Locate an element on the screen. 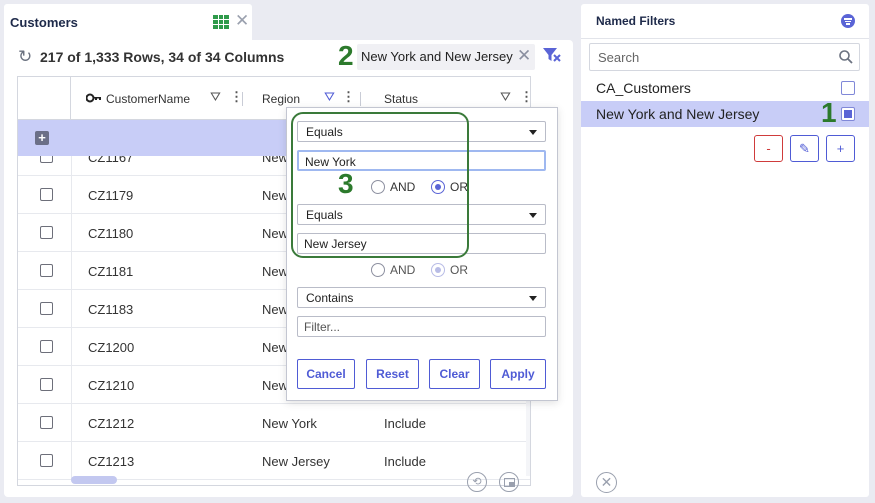 Image resolution: width=875 pixels, height=503 pixels. column-header-customername: CustomerName ⛛ ⋮ is located at coordinates (157, 98).